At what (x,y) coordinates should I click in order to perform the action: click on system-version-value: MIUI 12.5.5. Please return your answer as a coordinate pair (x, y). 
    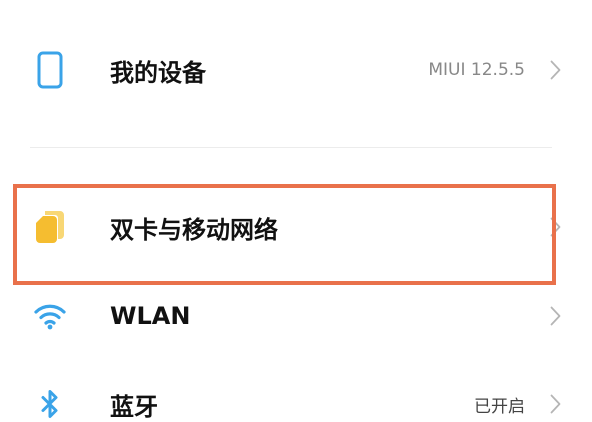
    Looking at the image, I should click on (476, 70).